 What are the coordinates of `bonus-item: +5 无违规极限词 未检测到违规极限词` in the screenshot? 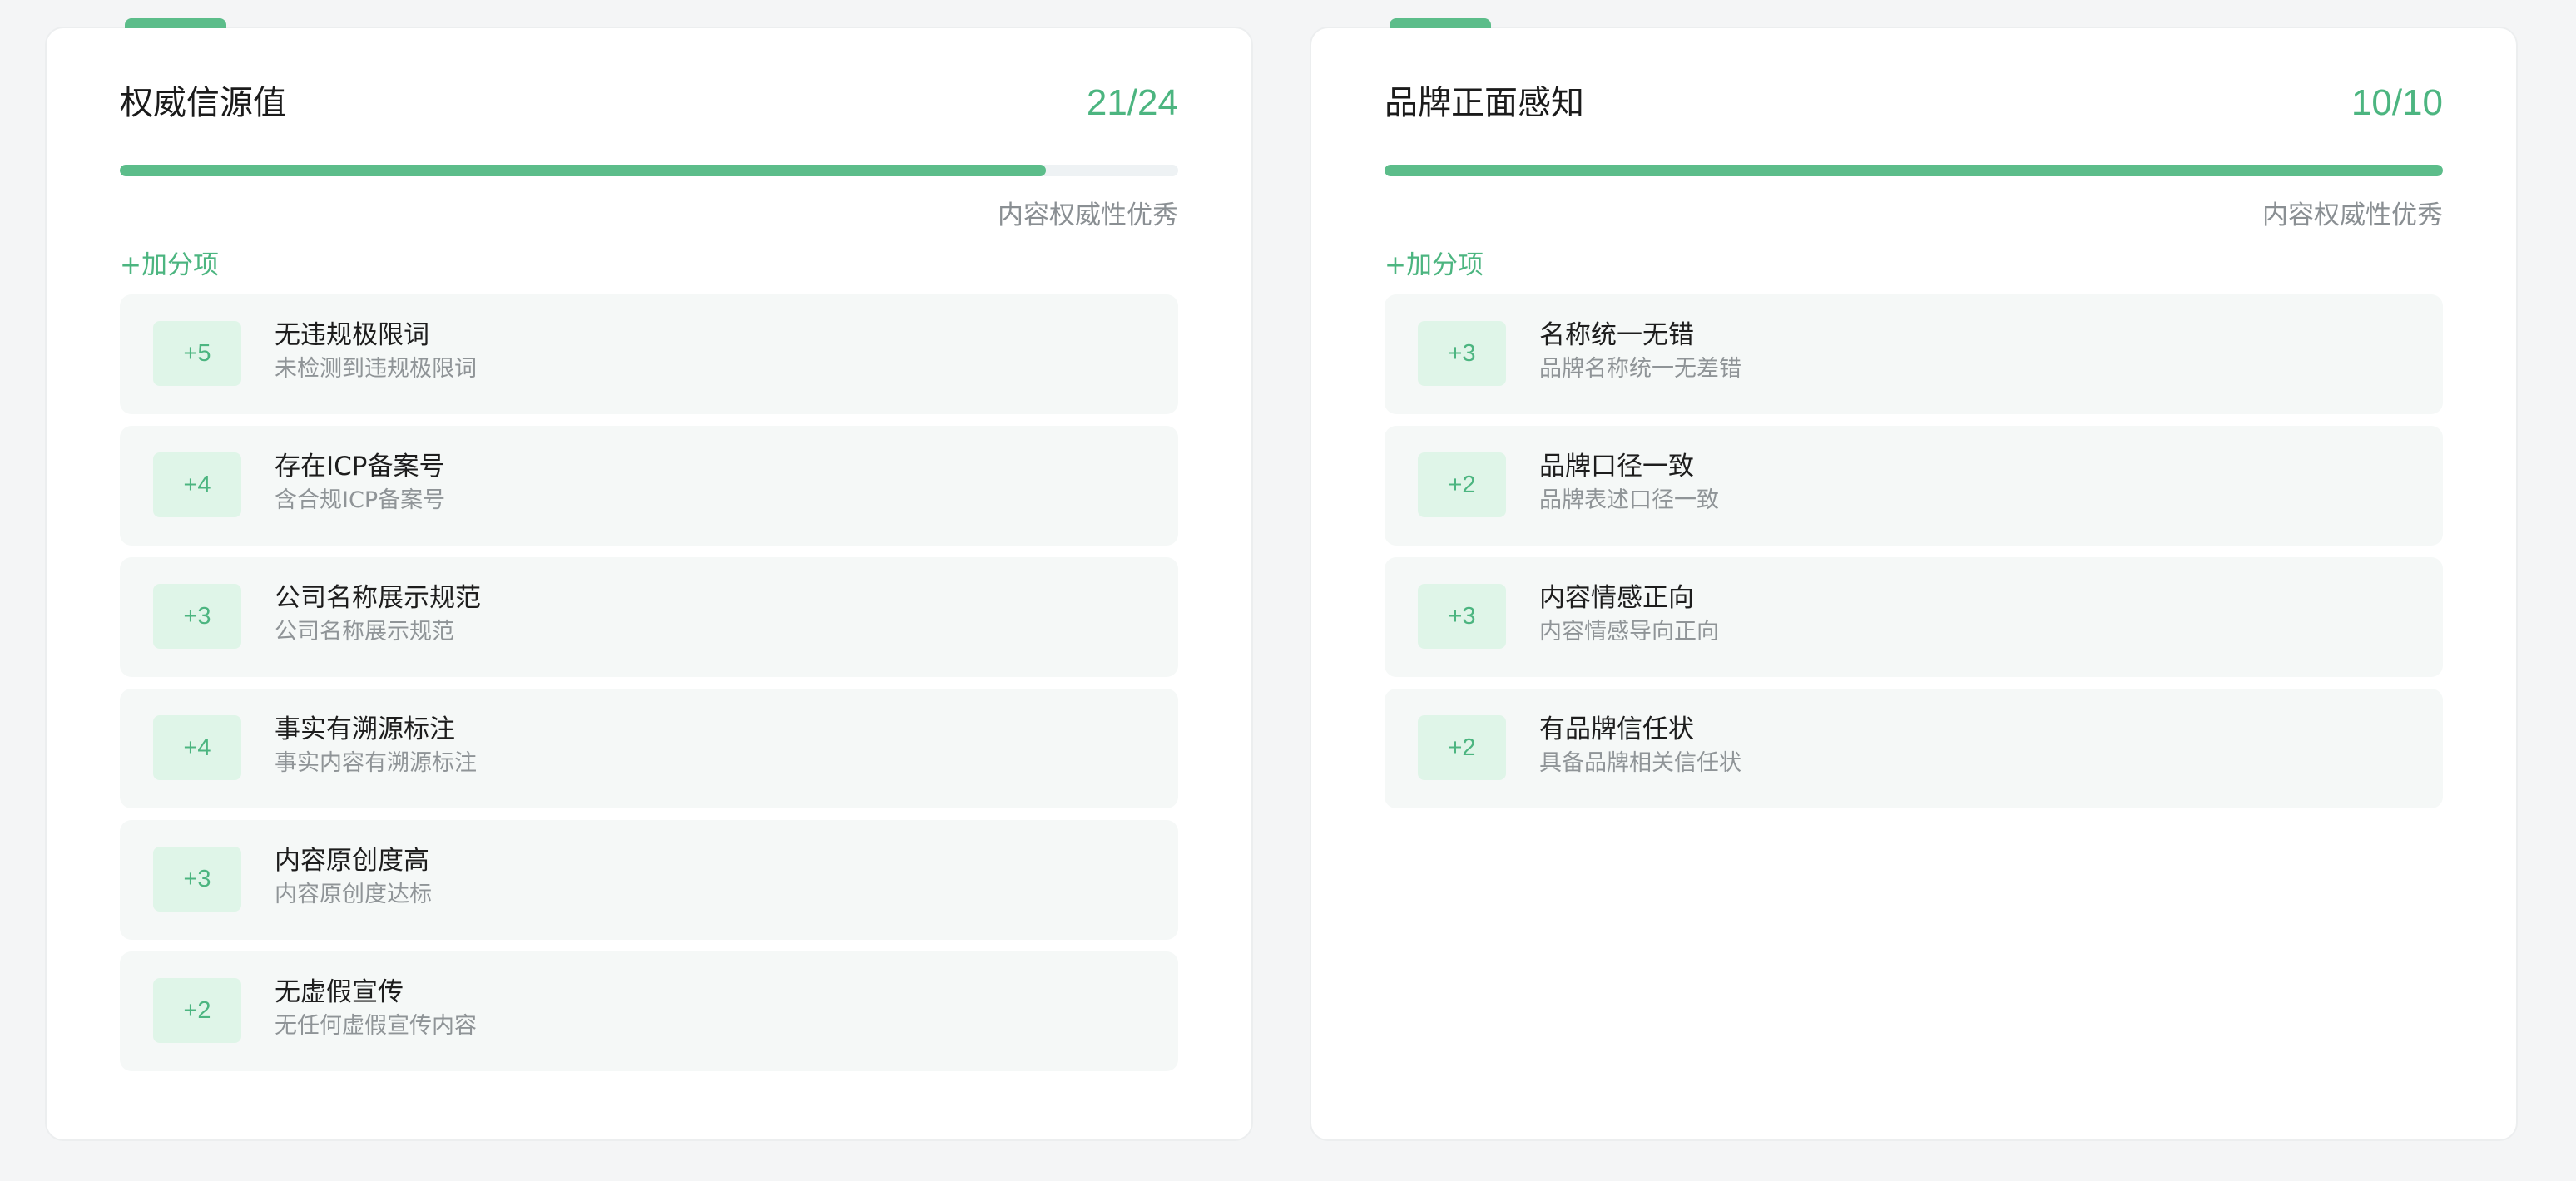 It's located at (649, 354).